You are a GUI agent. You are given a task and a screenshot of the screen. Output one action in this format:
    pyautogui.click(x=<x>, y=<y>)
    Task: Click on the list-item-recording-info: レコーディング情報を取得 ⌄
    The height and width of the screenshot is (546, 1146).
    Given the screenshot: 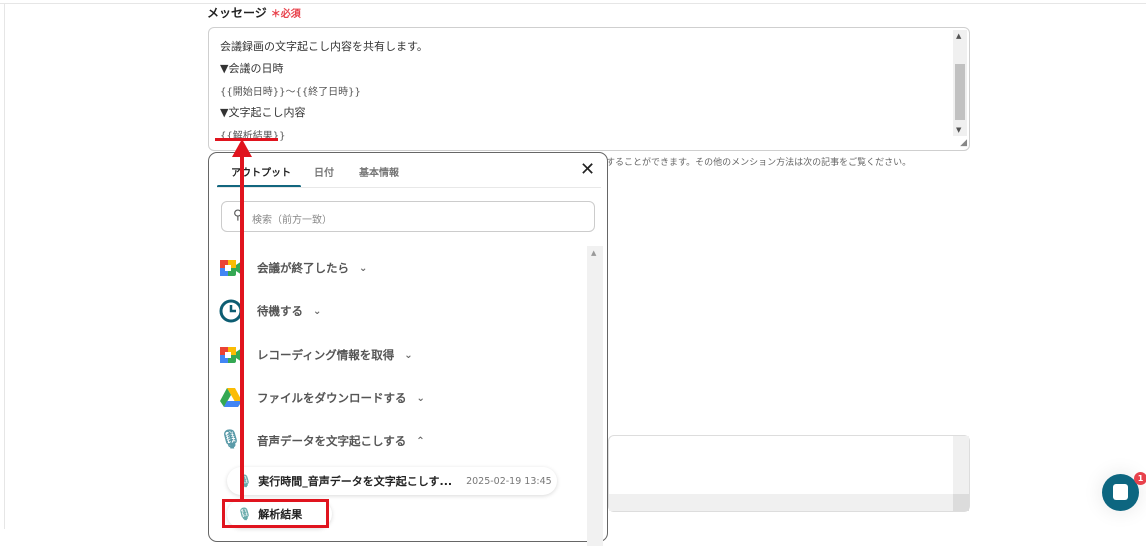 What is the action you would take?
    pyautogui.click(x=344, y=355)
    